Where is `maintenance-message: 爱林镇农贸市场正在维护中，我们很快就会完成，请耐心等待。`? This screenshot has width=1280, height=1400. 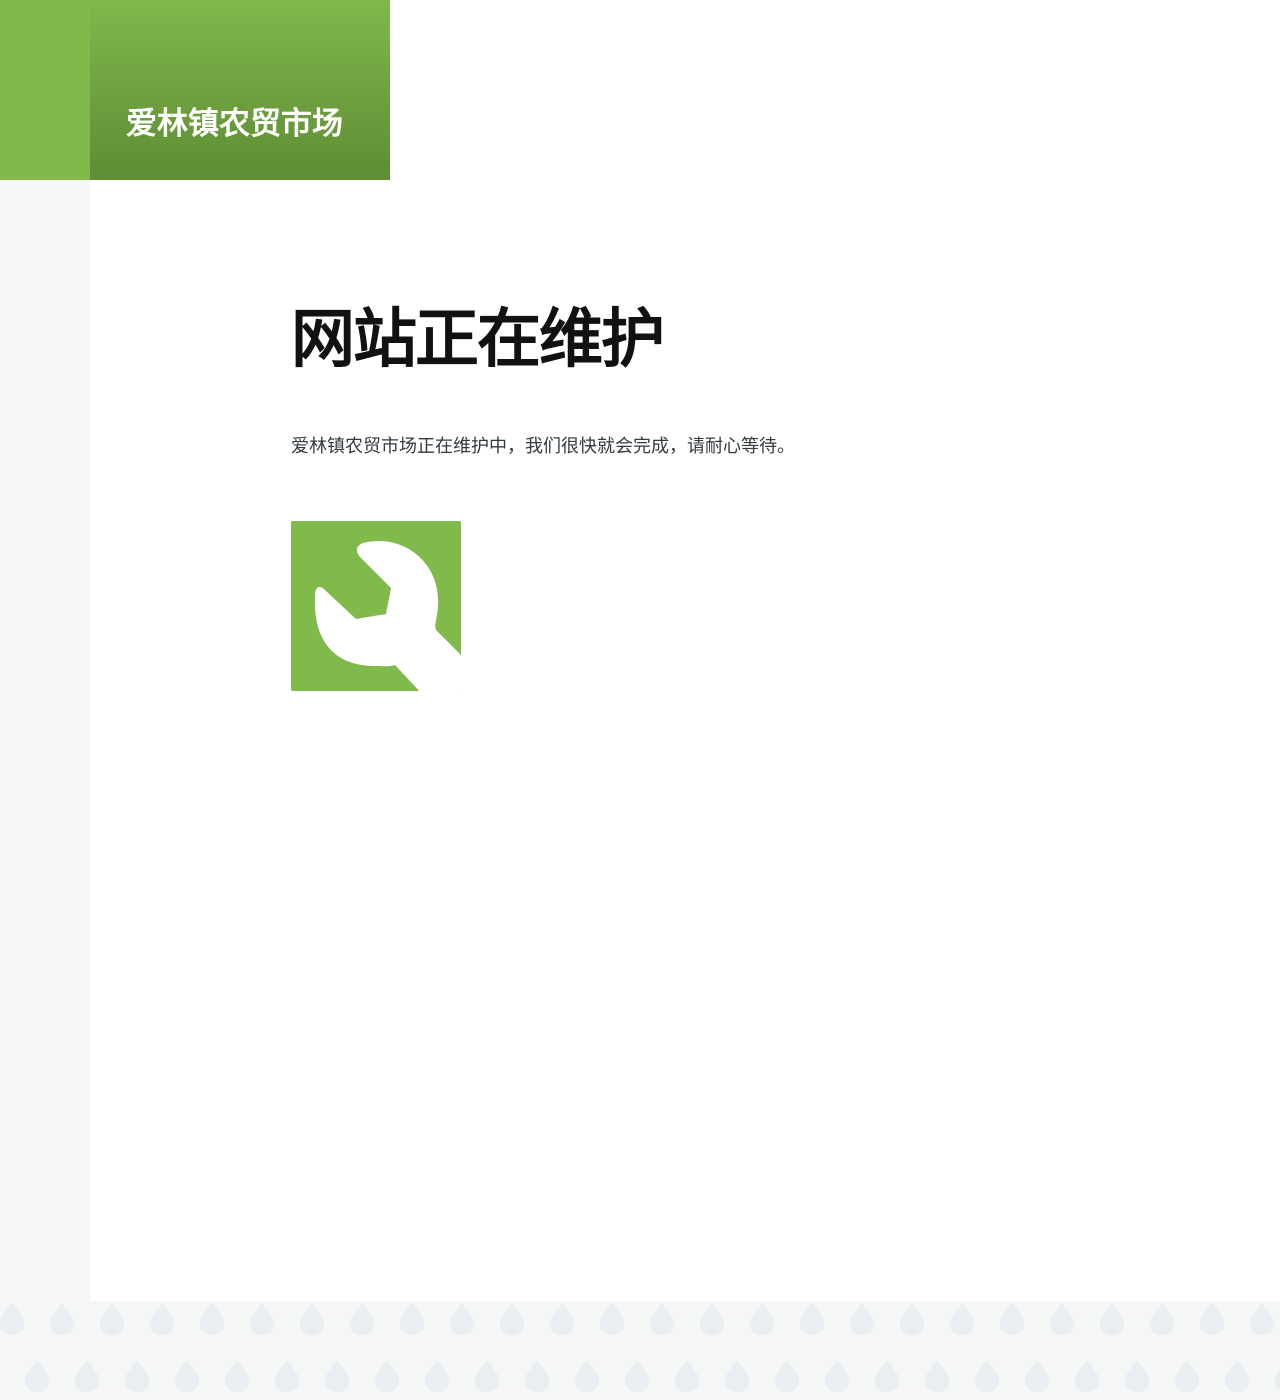 maintenance-message: 爱林镇农贸市场正在维护中，我们很快就会完成，请耐心等待。 is located at coordinates (543, 446).